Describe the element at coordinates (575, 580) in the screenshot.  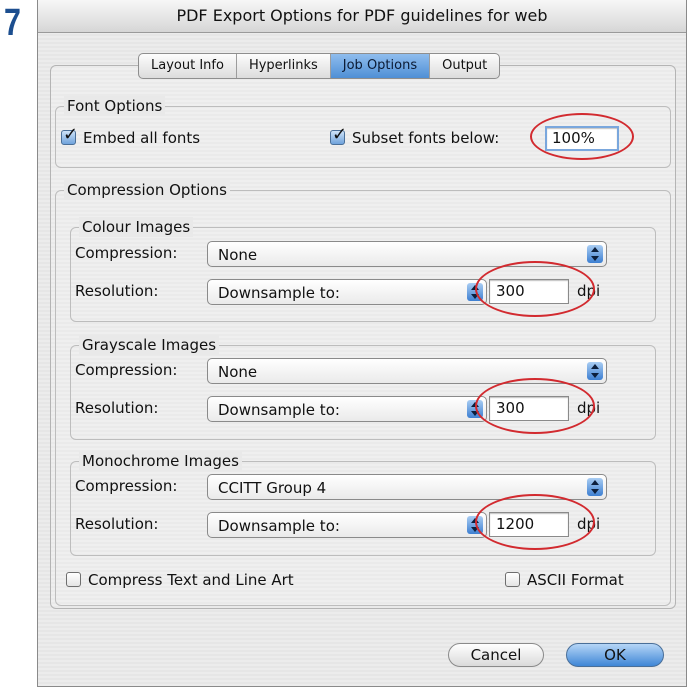
I see `ascii-format-label: ASCII Format` at that location.